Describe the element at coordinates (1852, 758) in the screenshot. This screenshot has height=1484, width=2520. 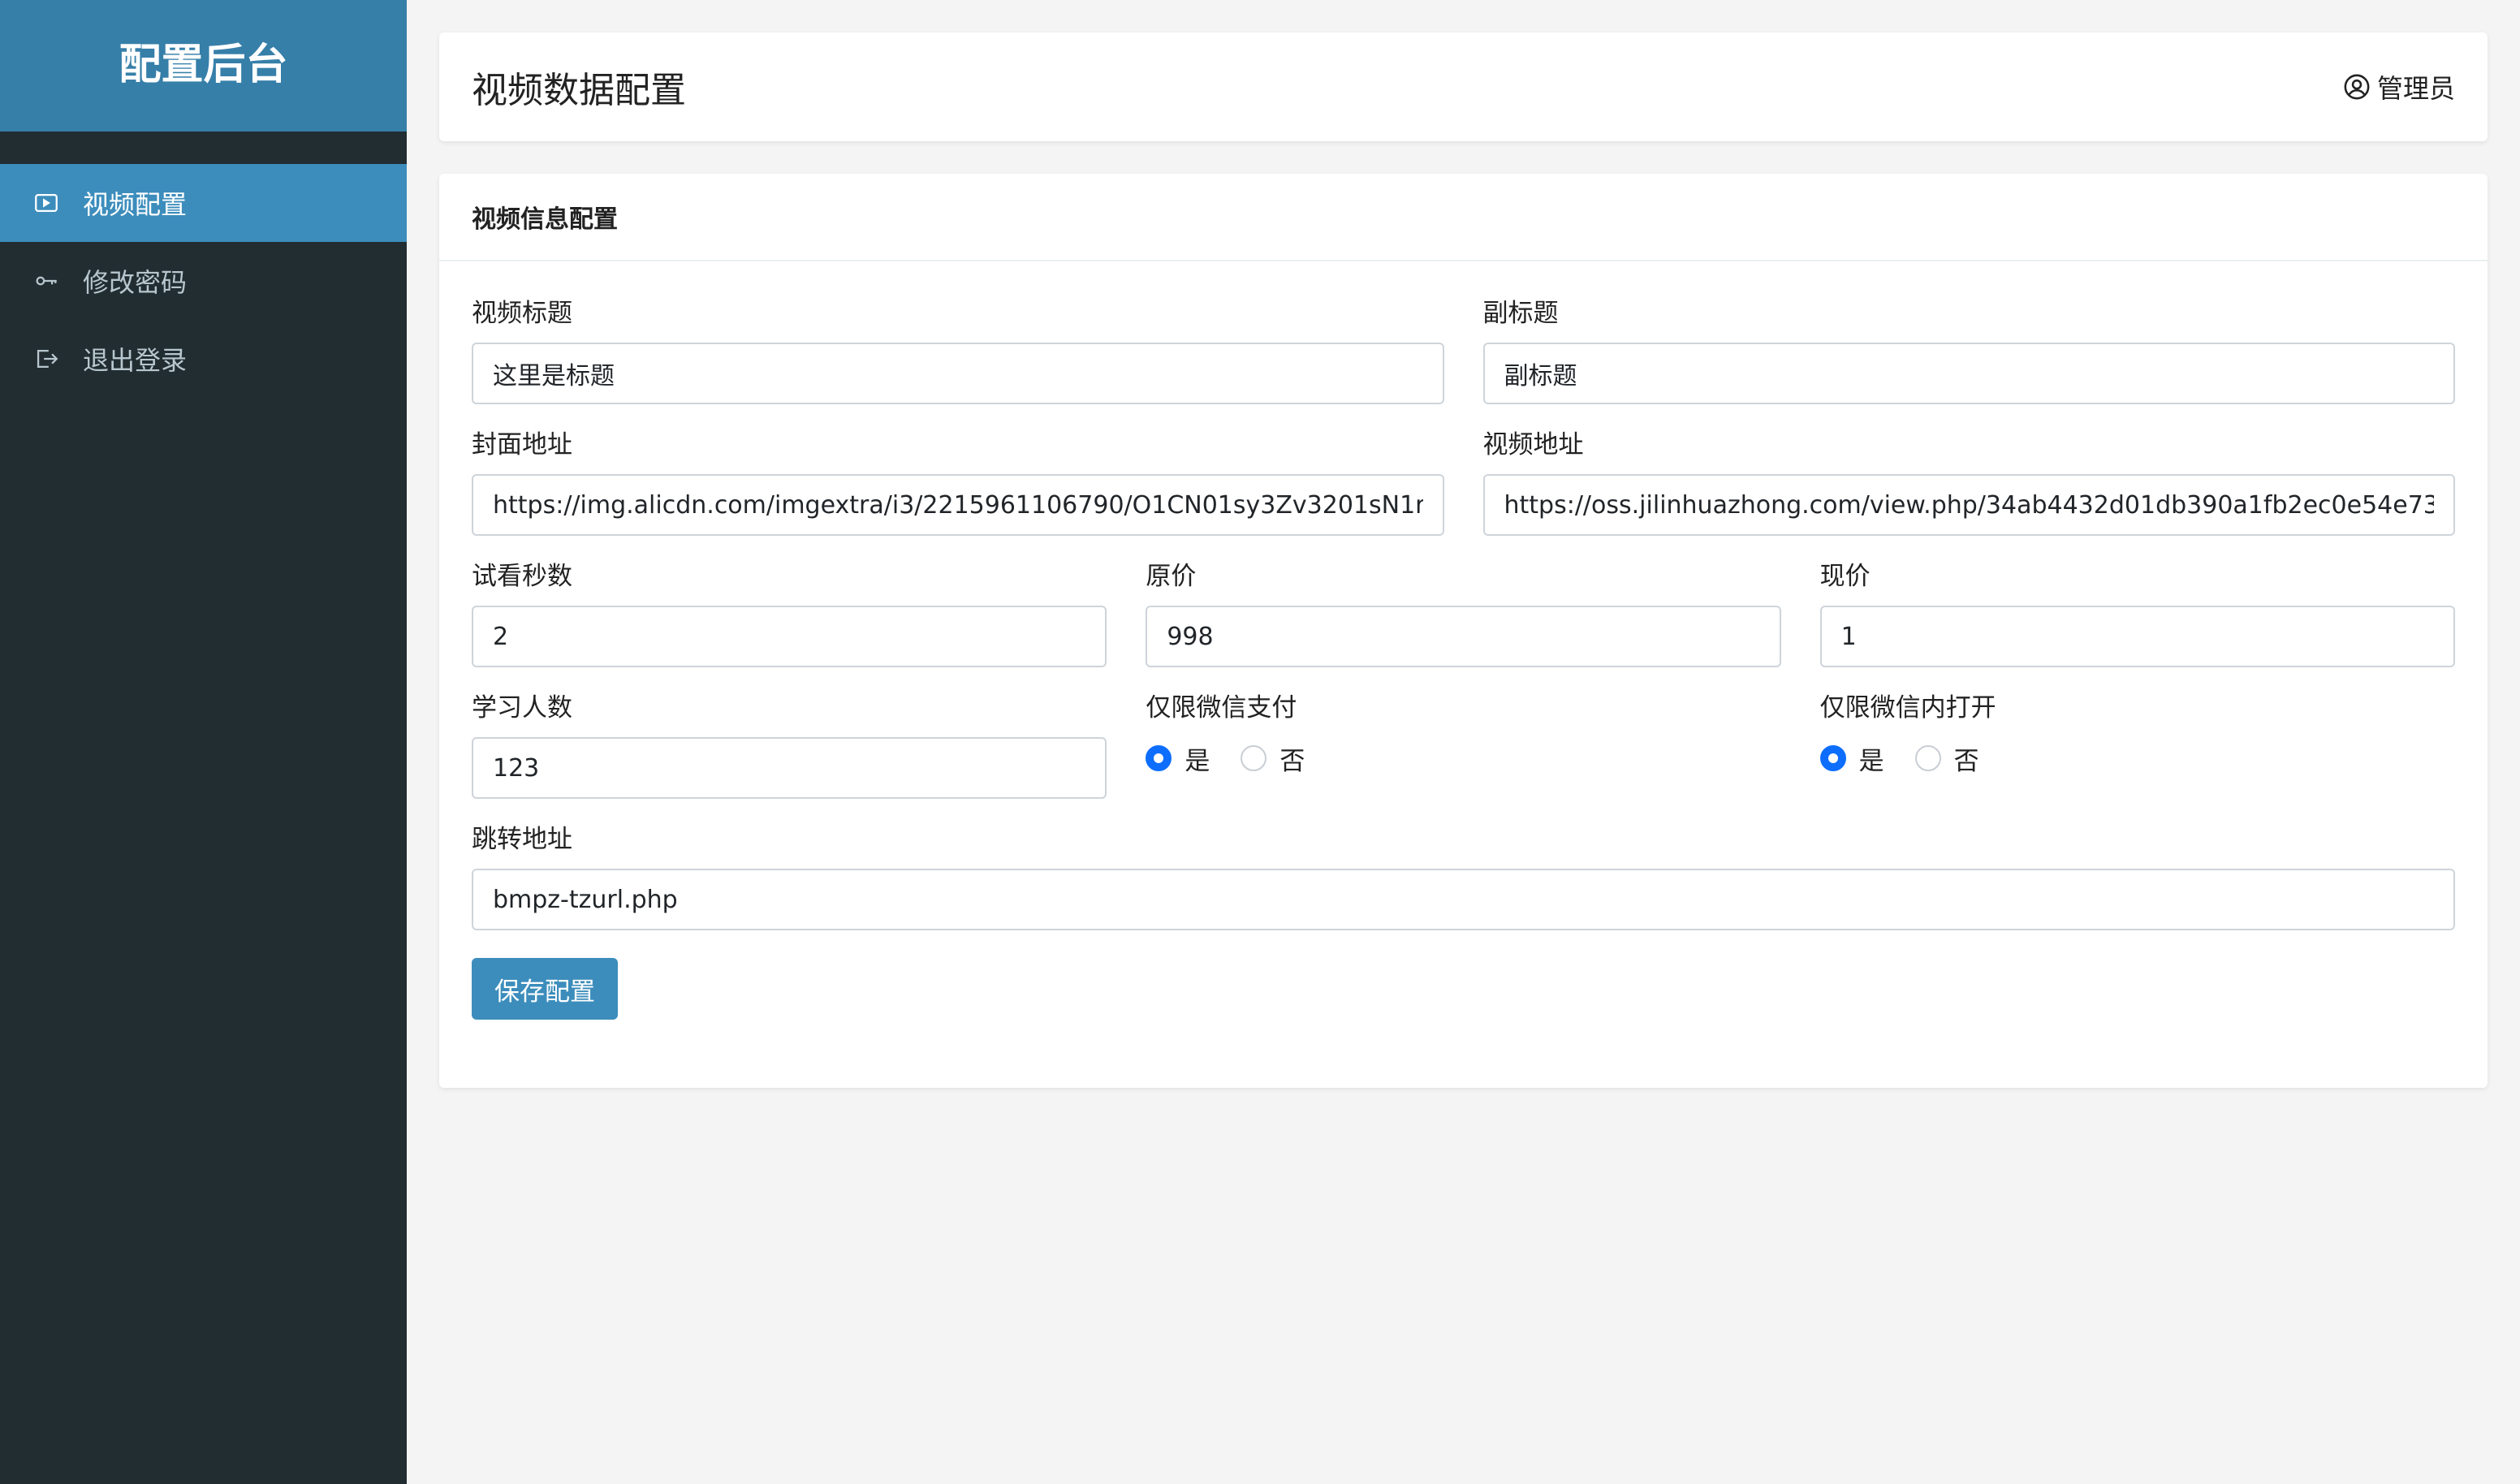
I see `wechat-open-only-yes-radio: 是` at that location.